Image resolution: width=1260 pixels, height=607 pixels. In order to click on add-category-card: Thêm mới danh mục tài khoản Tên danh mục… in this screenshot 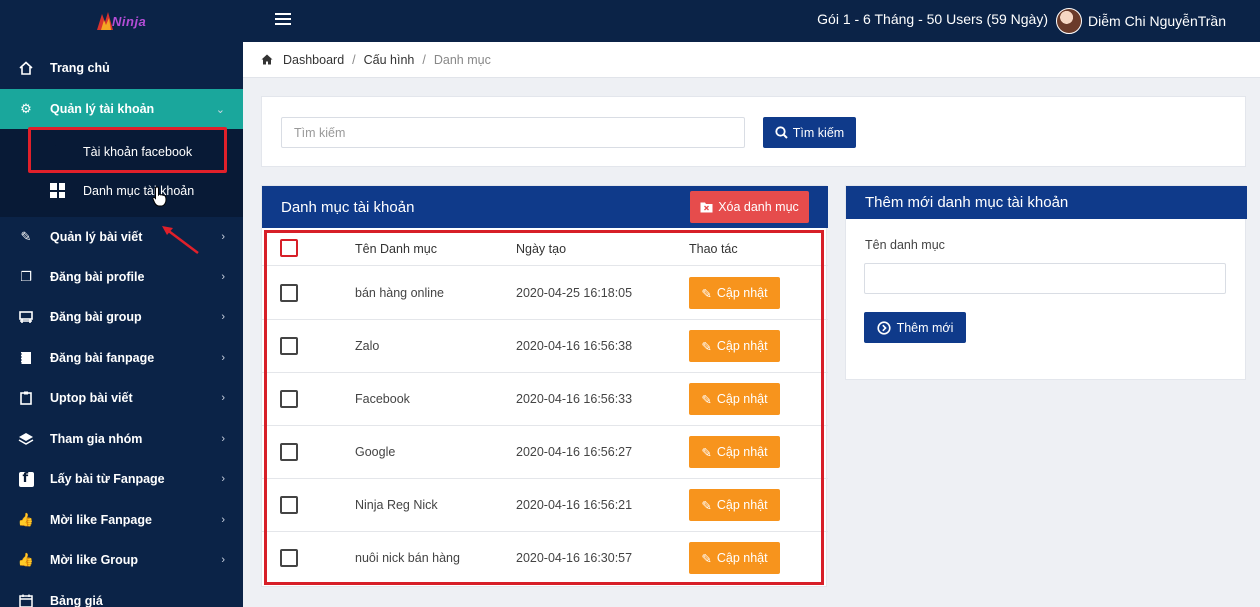, I will do `click(1046, 282)`.